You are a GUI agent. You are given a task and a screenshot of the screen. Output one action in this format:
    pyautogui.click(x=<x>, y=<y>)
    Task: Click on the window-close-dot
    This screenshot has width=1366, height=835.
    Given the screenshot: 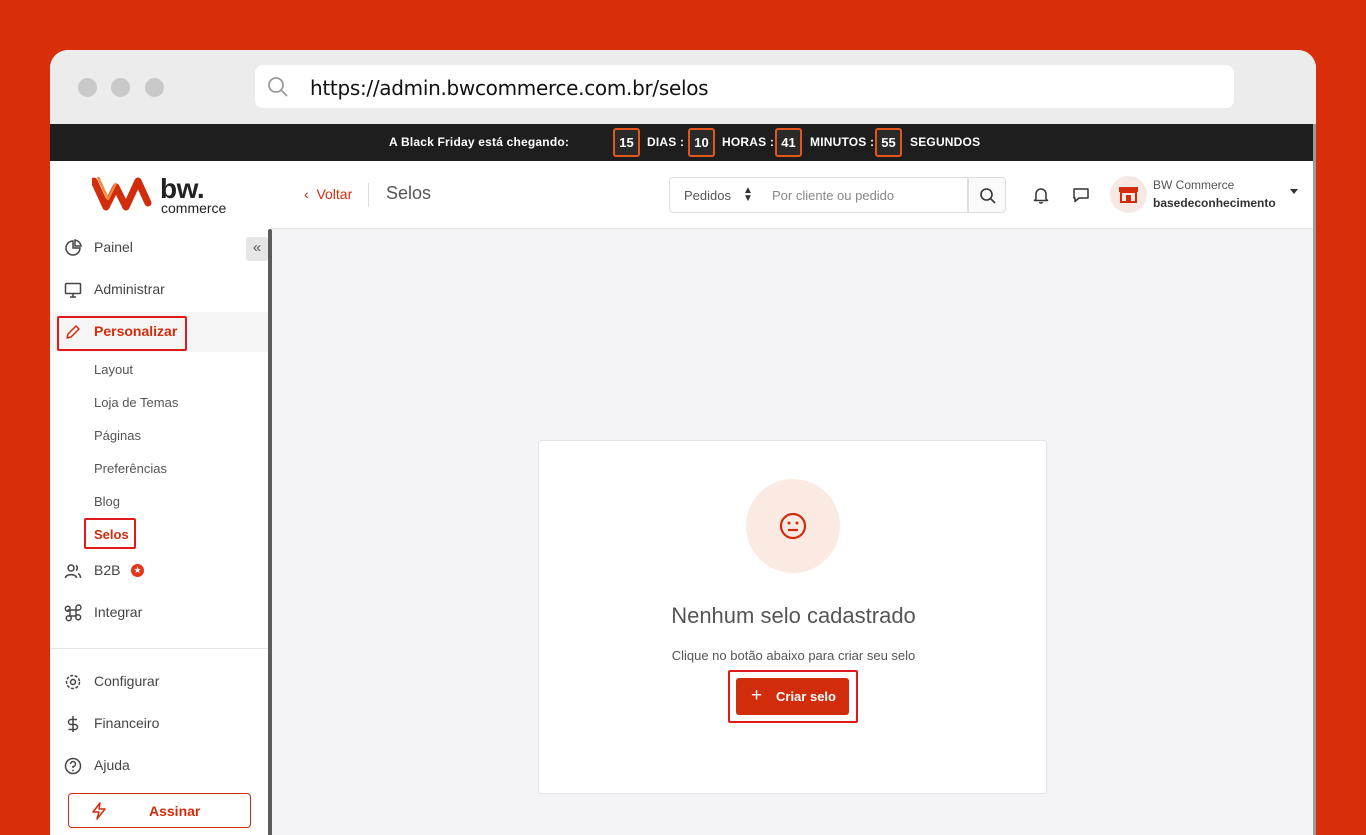 What is the action you would take?
    pyautogui.click(x=87, y=87)
    